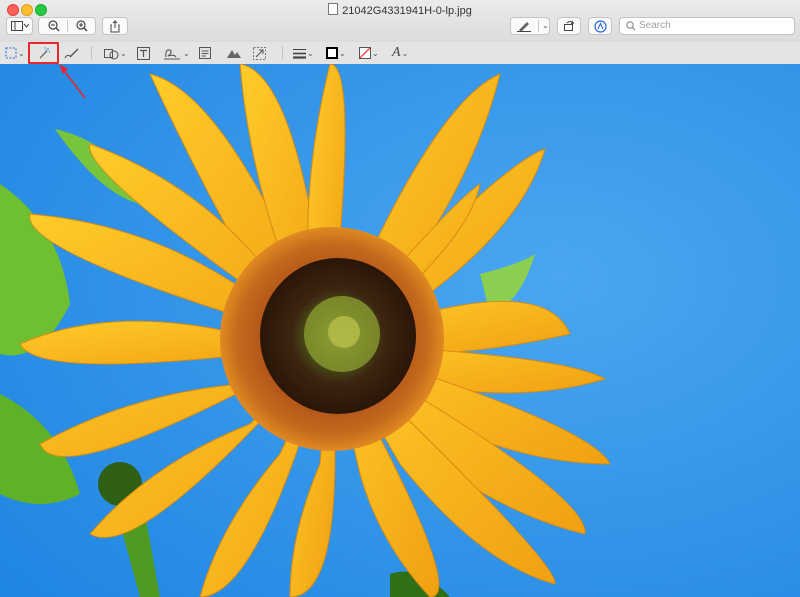 The width and height of the screenshot is (800, 597). I want to click on pen-icon, so click(524, 27).